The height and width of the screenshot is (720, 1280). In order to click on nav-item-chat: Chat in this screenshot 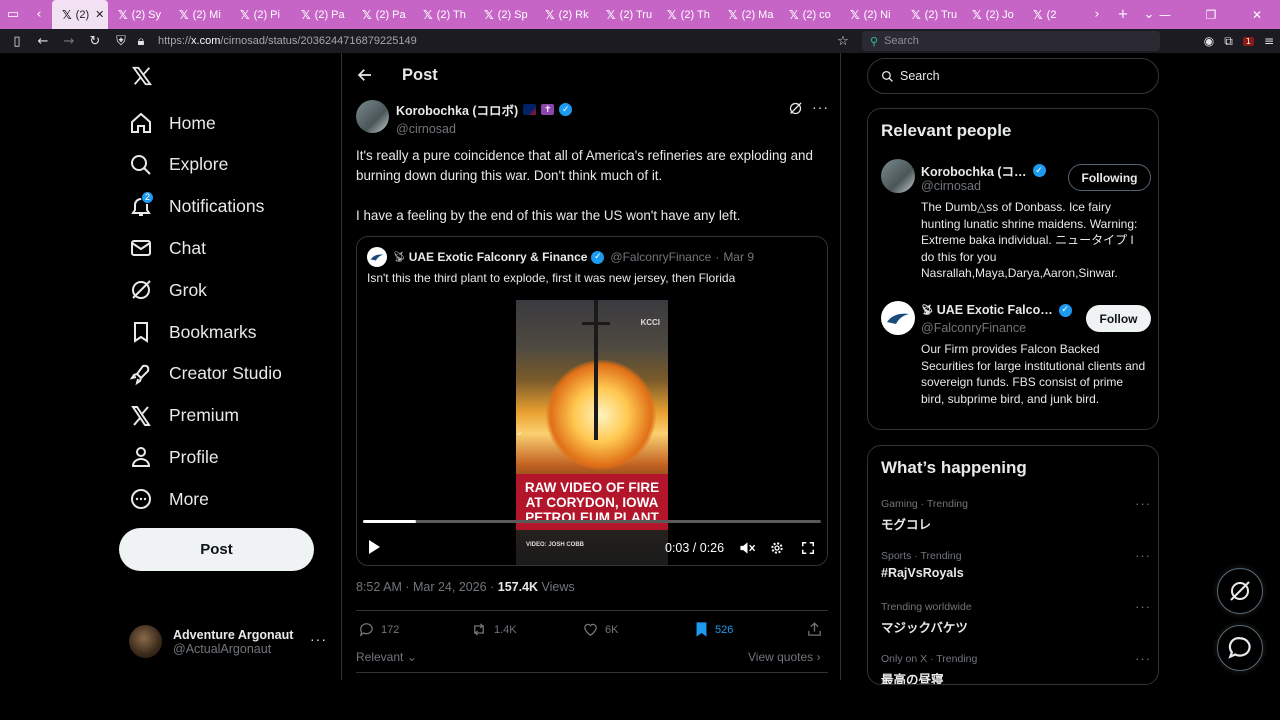, I will do `click(167, 248)`.